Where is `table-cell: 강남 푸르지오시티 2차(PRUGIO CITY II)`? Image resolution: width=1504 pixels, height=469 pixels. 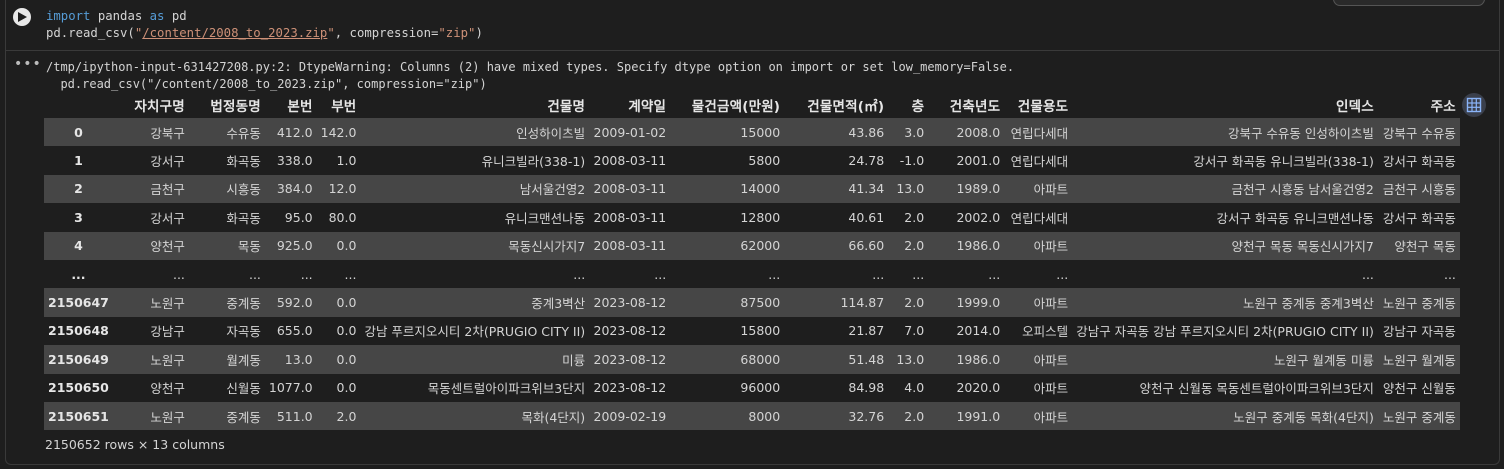
table-cell: 강남 푸르지오시티 2차(PRUGIO CITY II) is located at coordinates (475, 332).